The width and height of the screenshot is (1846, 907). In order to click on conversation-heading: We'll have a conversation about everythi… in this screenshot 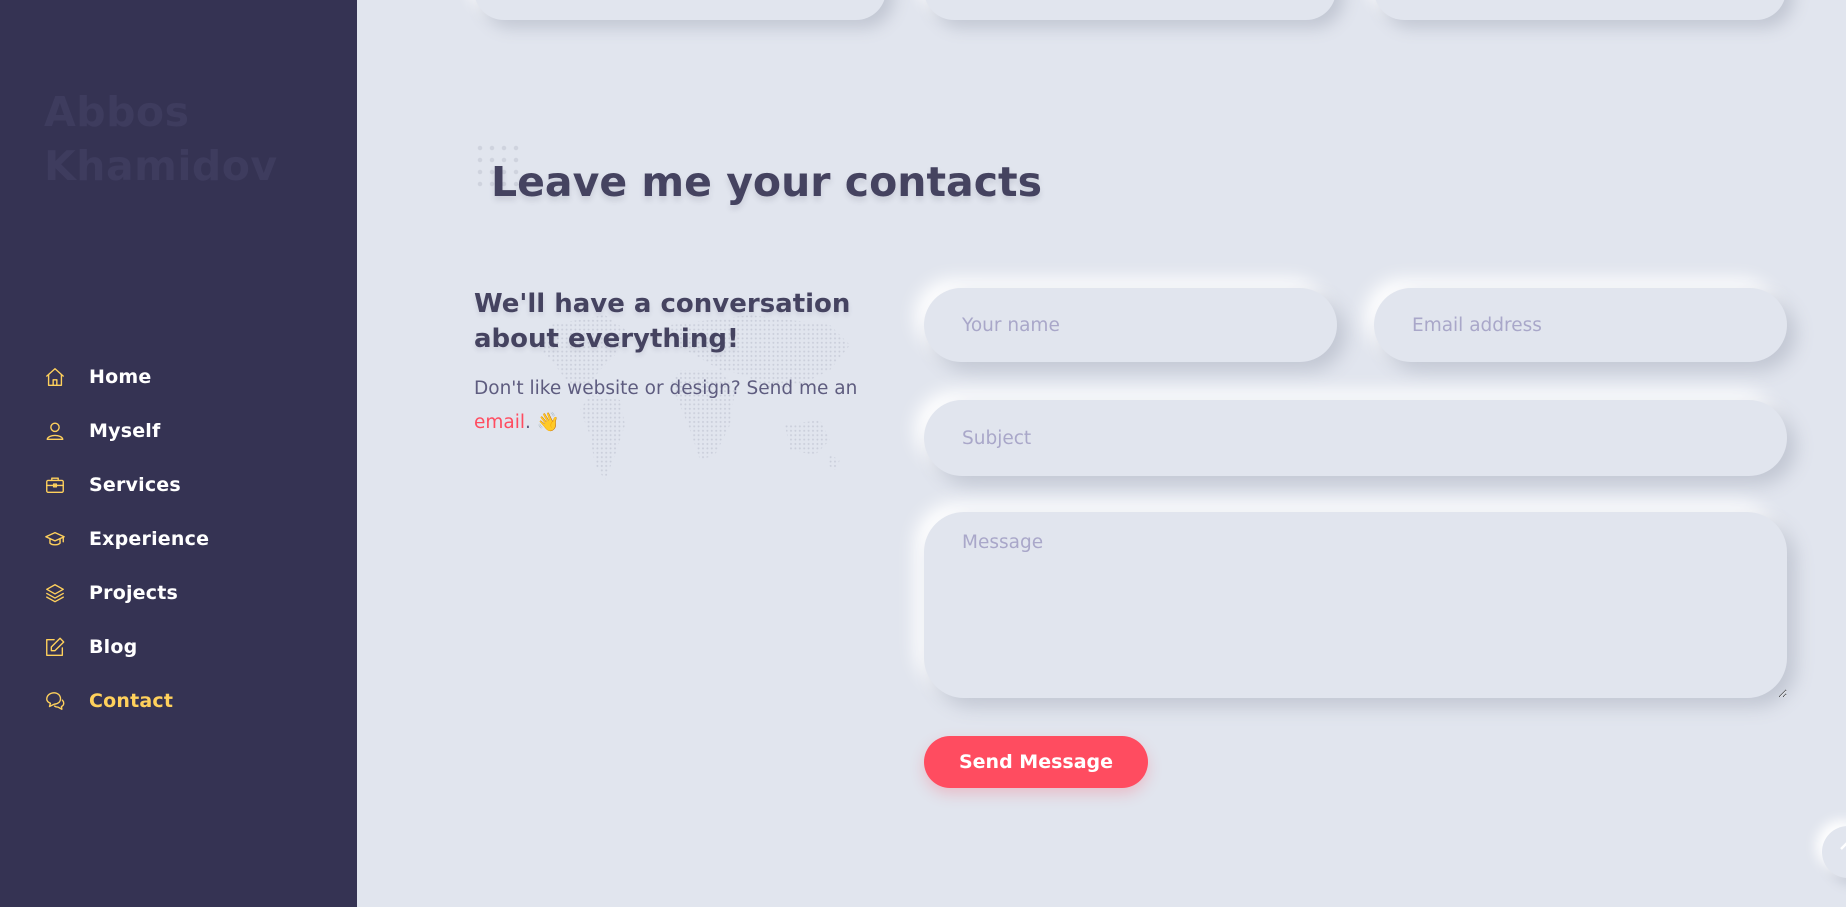, I will do `click(662, 321)`.